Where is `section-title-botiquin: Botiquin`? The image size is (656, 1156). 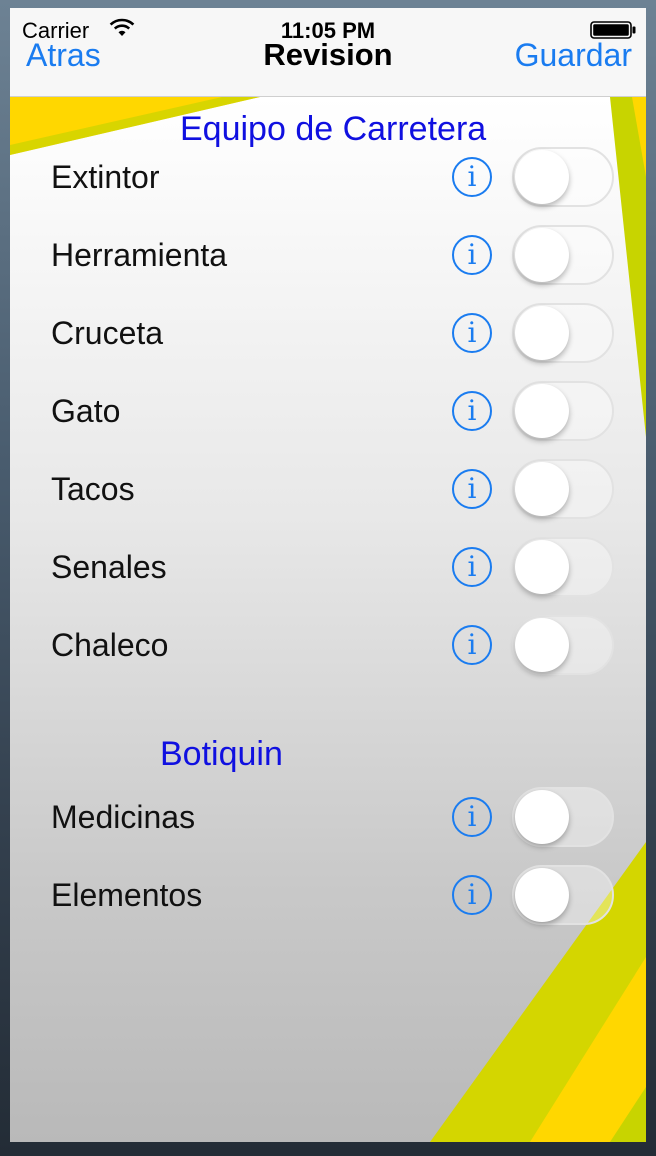 section-title-botiquin: Botiquin is located at coordinates (221, 754).